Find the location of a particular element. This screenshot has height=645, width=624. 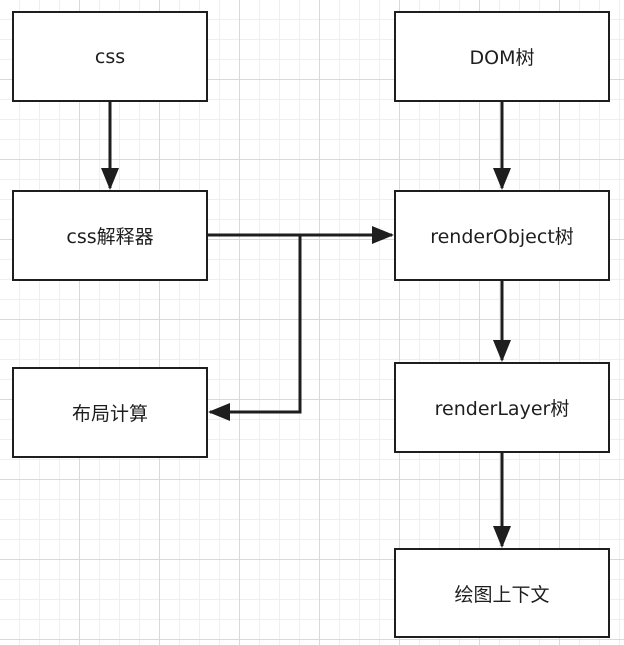

node-render-layer-tree-label: renderLayer树 is located at coordinates (502, 409).